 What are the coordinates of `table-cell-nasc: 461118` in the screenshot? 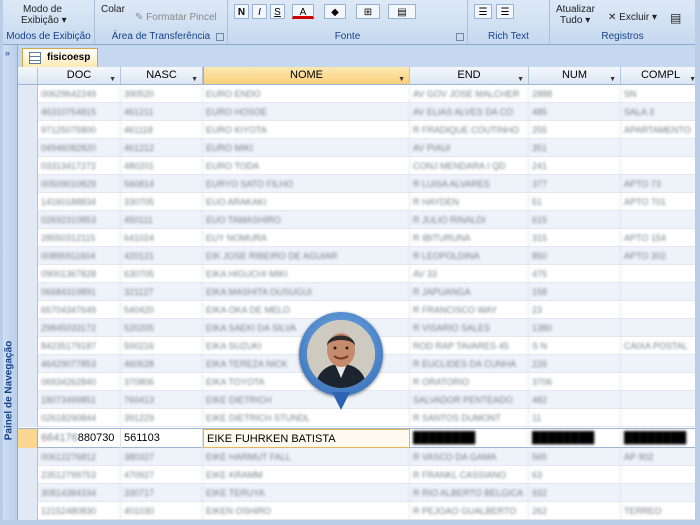 It's located at (162, 130).